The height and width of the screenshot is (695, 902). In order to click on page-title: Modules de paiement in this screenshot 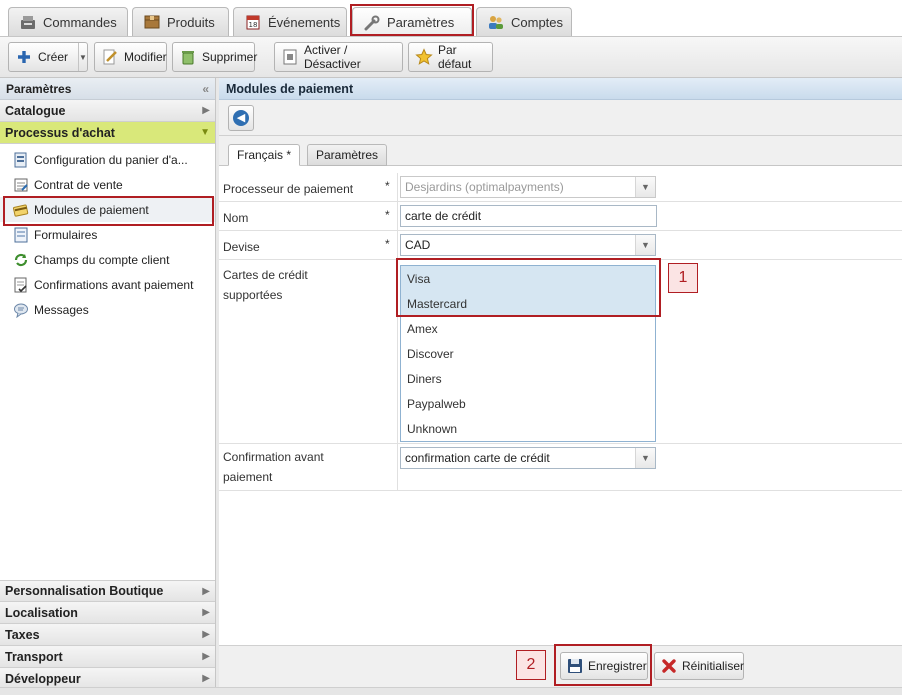, I will do `click(560, 89)`.